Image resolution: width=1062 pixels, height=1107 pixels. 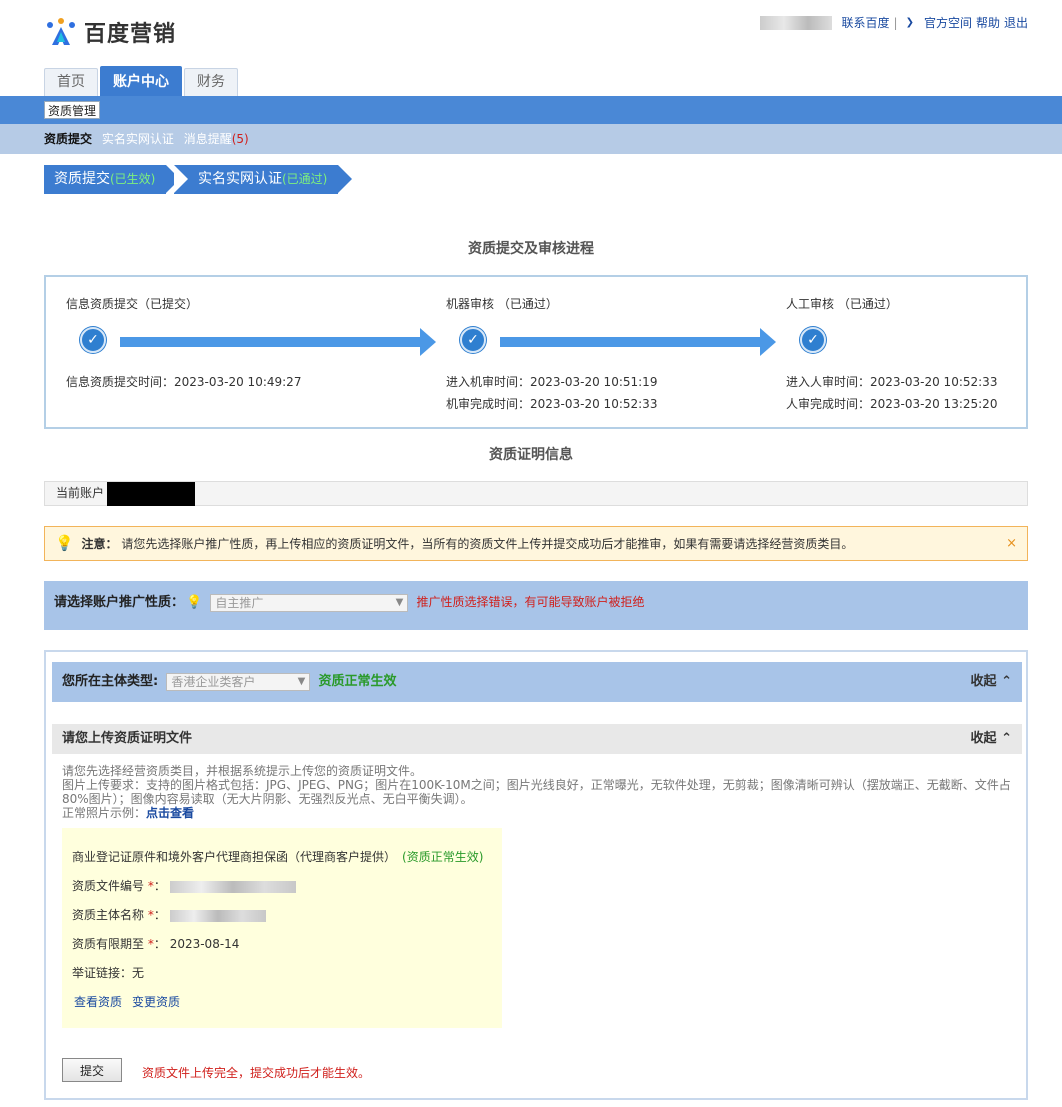 What do you see at coordinates (211, 82) in the screenshot?
I see `tab-finance: 财务` at bounding box center [211, 82].